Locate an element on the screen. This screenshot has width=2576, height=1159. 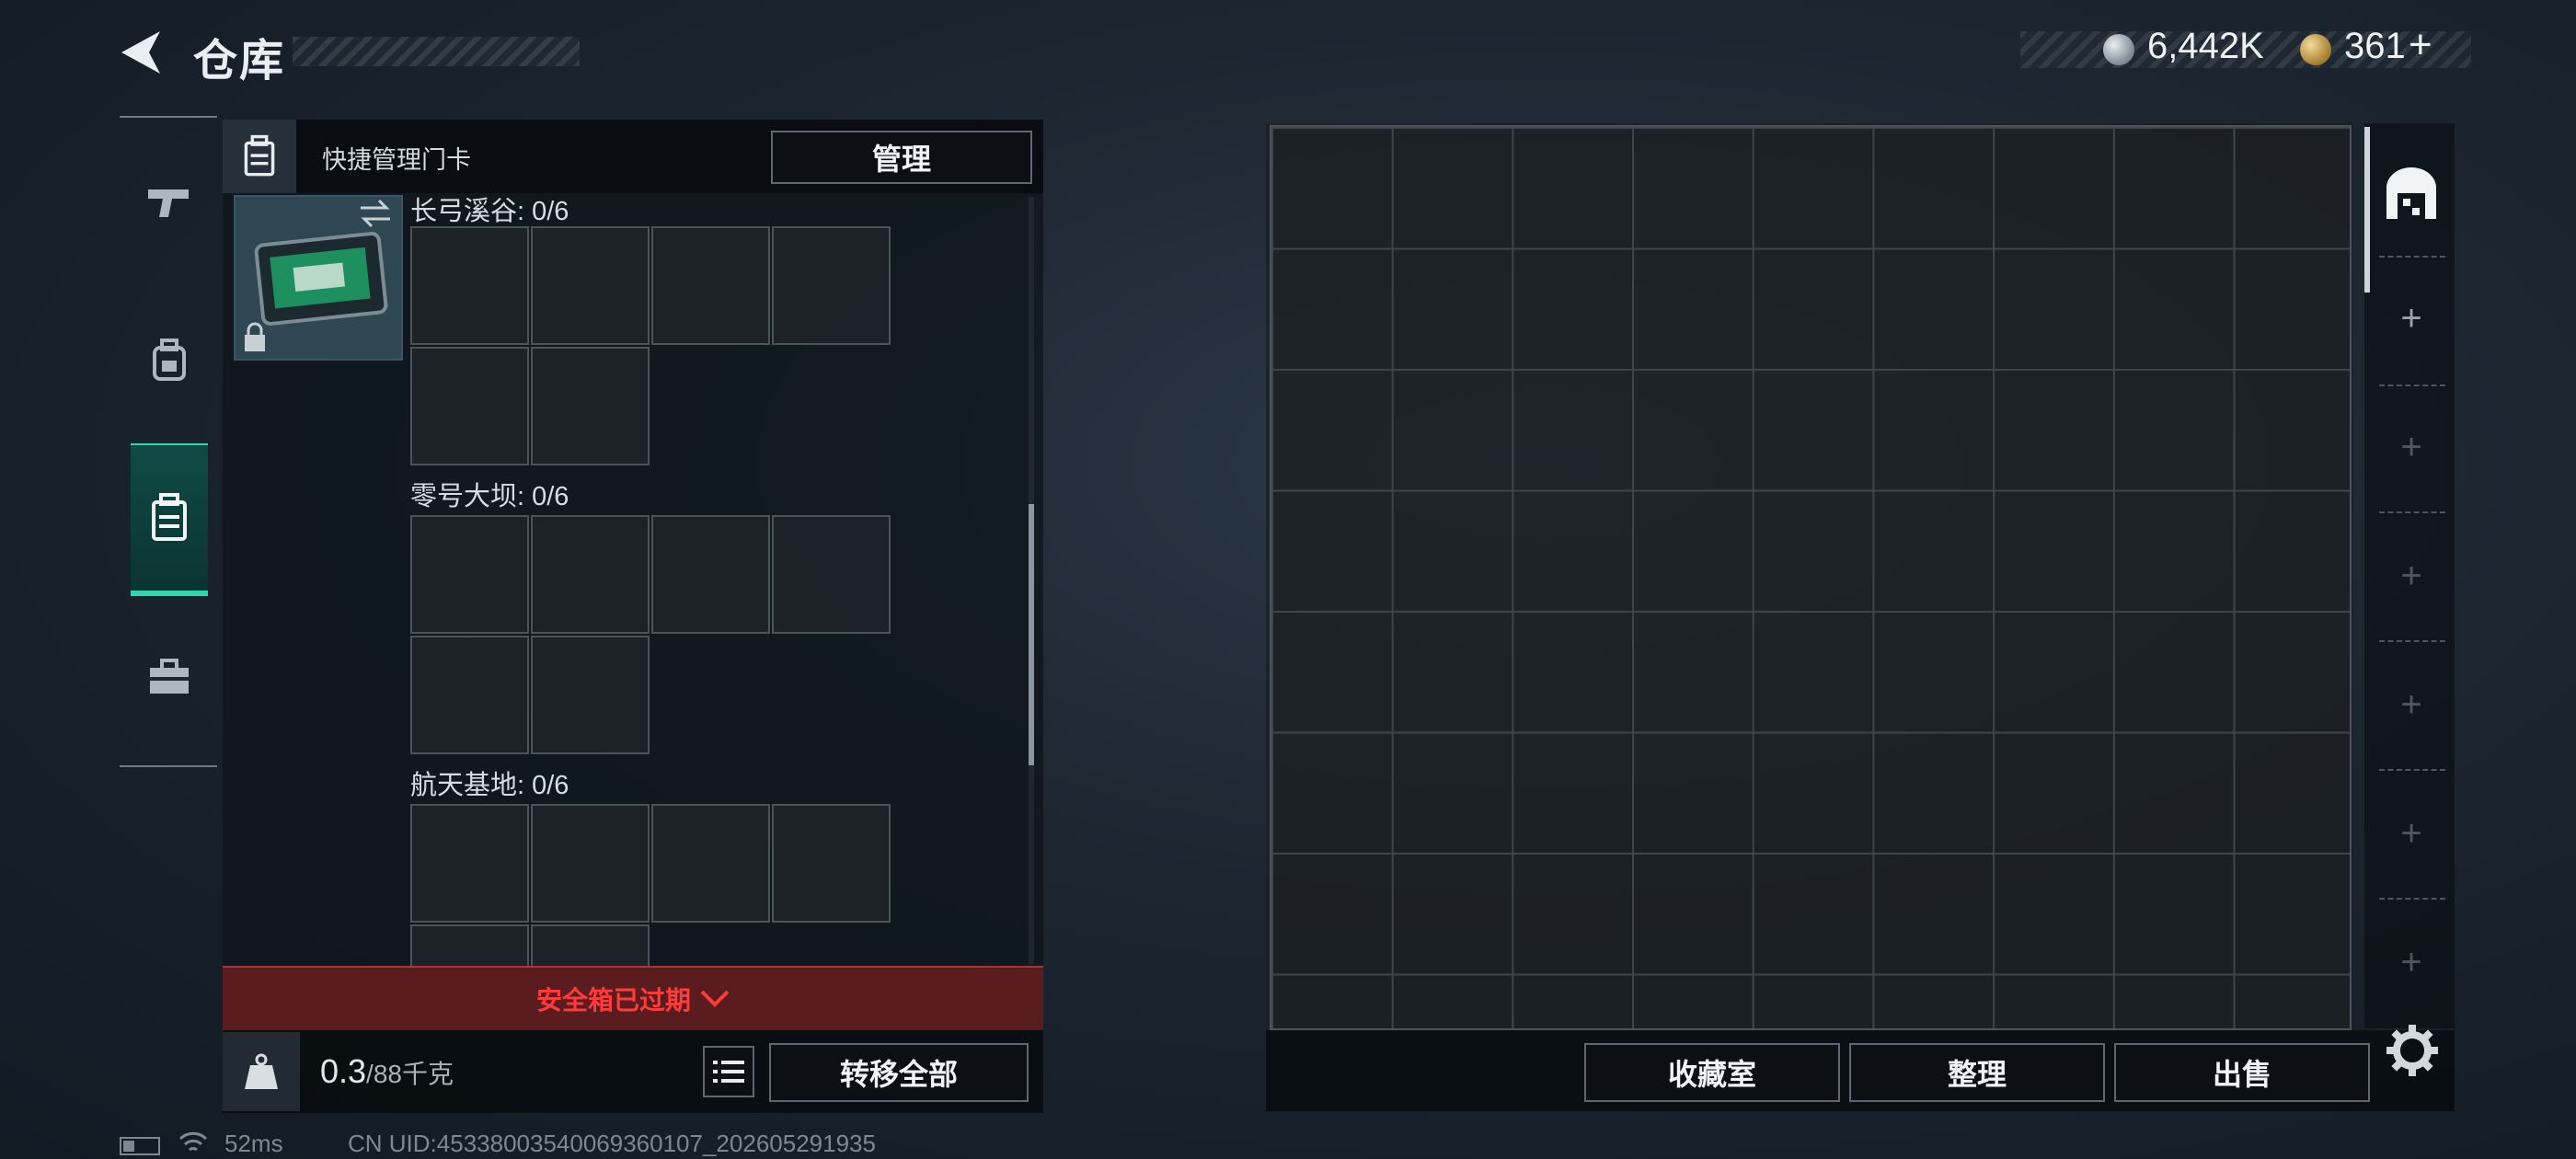
weight-icon-box is located at coordinates (261, 1071).